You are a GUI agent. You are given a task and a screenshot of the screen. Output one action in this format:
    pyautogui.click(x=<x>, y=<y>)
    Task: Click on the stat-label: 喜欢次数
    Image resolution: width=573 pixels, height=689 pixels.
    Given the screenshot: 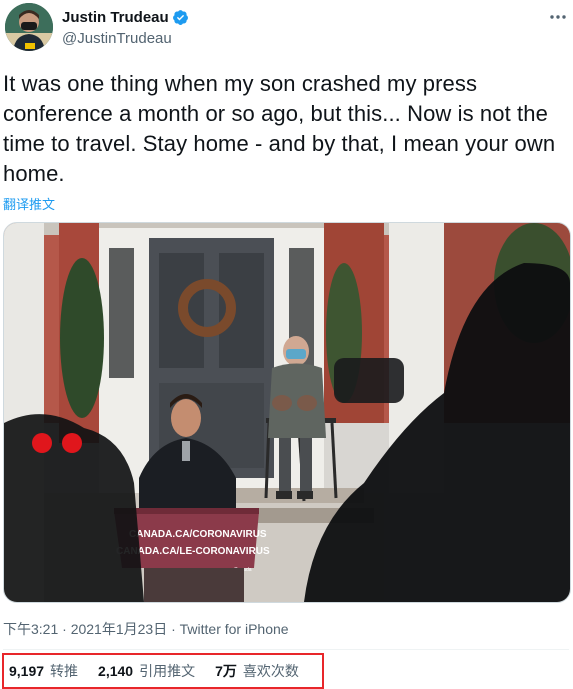 What is the action you would take?
    pyautogui.click(x=270, y=671)
    